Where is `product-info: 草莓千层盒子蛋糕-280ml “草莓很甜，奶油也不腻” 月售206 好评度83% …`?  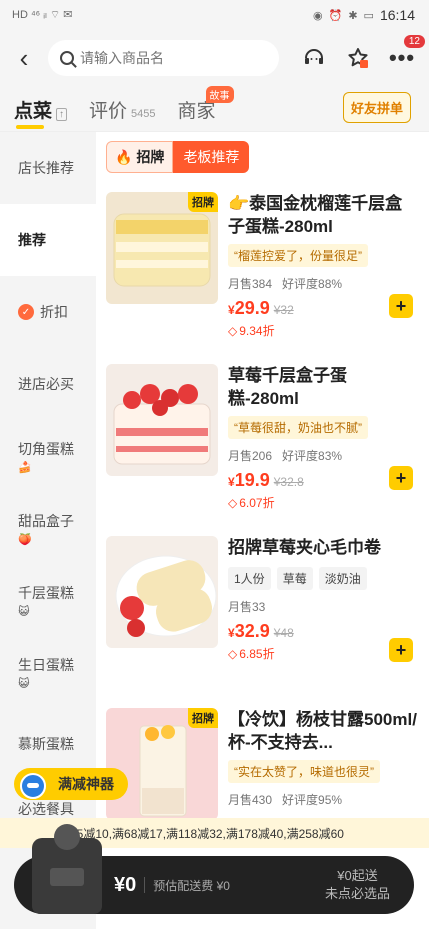 product-info: 草莓千层盒子蛋糕-280ml “草莓很甜，奶油也不腻” 月售206 好评度83% … is located at coordinates (322, 450).